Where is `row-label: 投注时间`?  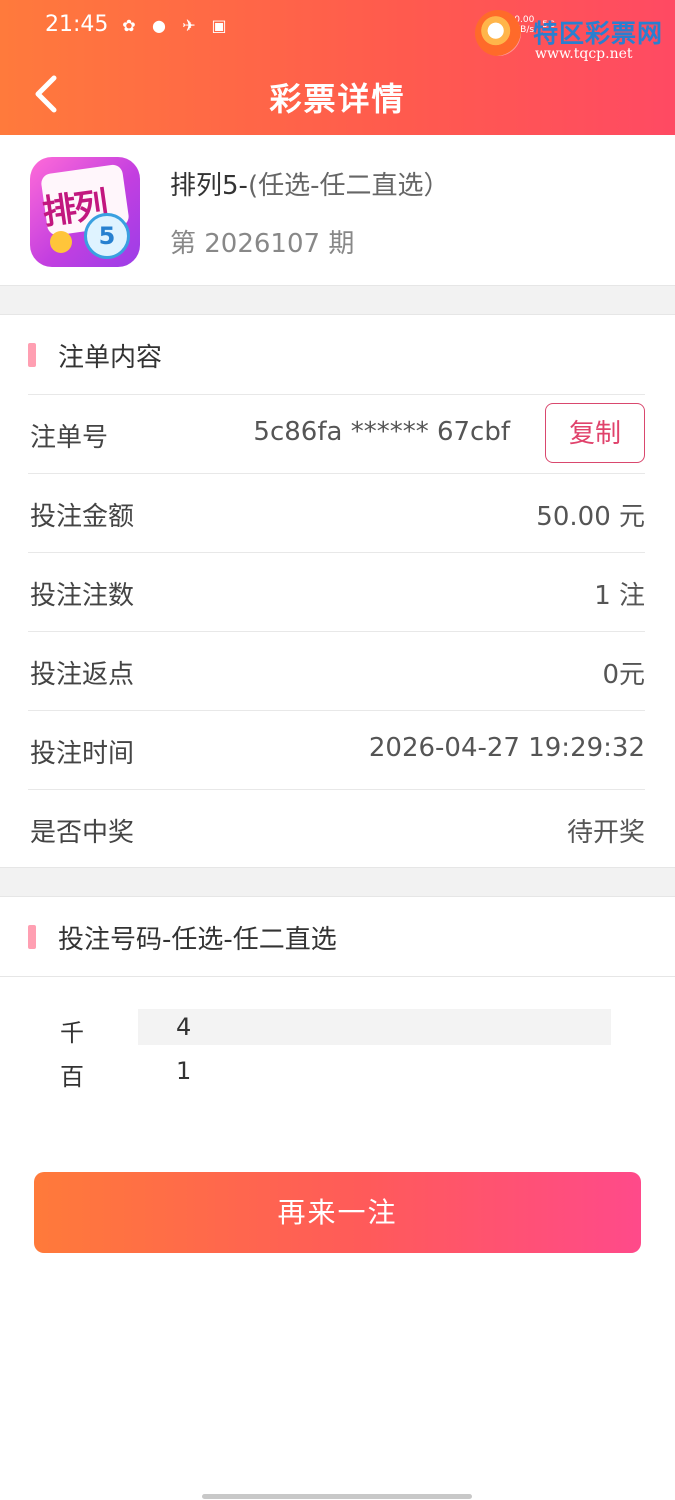
row-label: 投注时间 is located at coordinates (82, 754).